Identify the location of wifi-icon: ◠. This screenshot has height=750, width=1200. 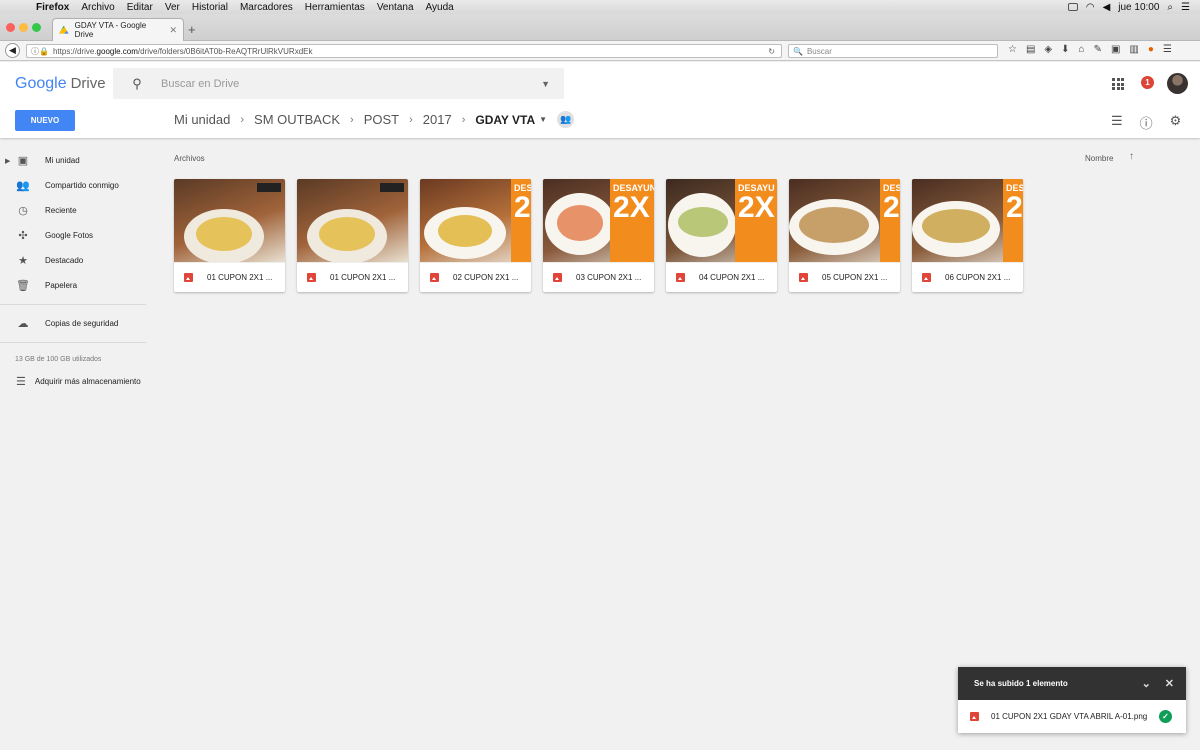
(1090, 7).